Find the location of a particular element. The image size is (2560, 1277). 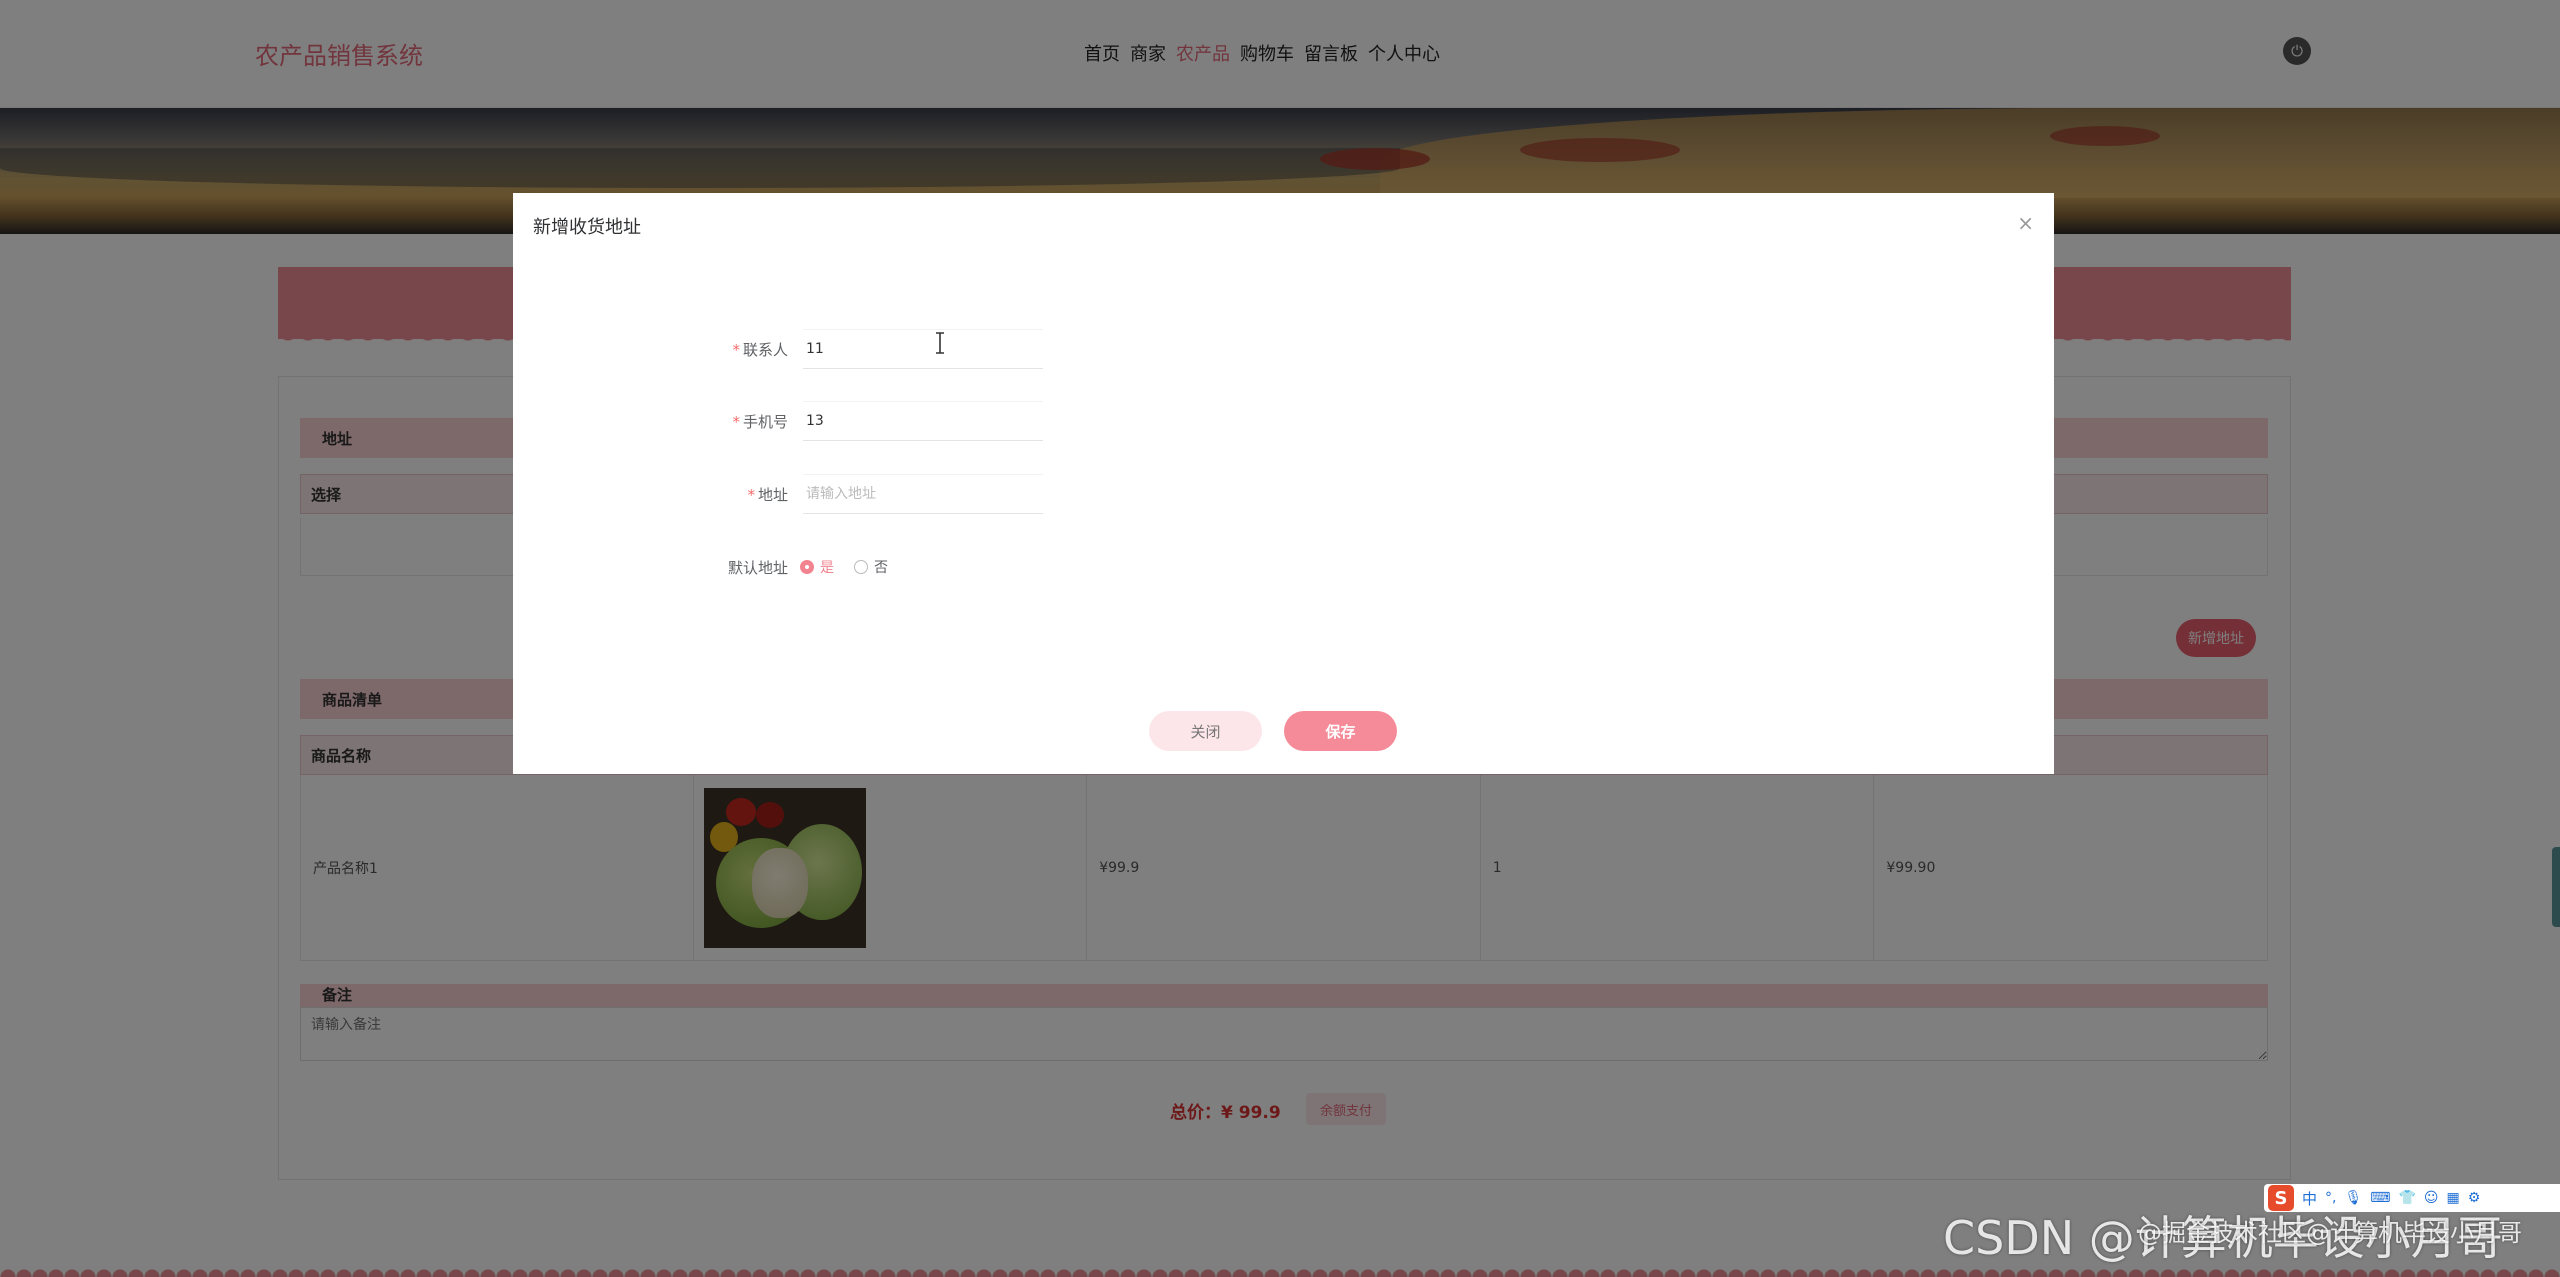

contact-input is located at coordinates (923, 349).